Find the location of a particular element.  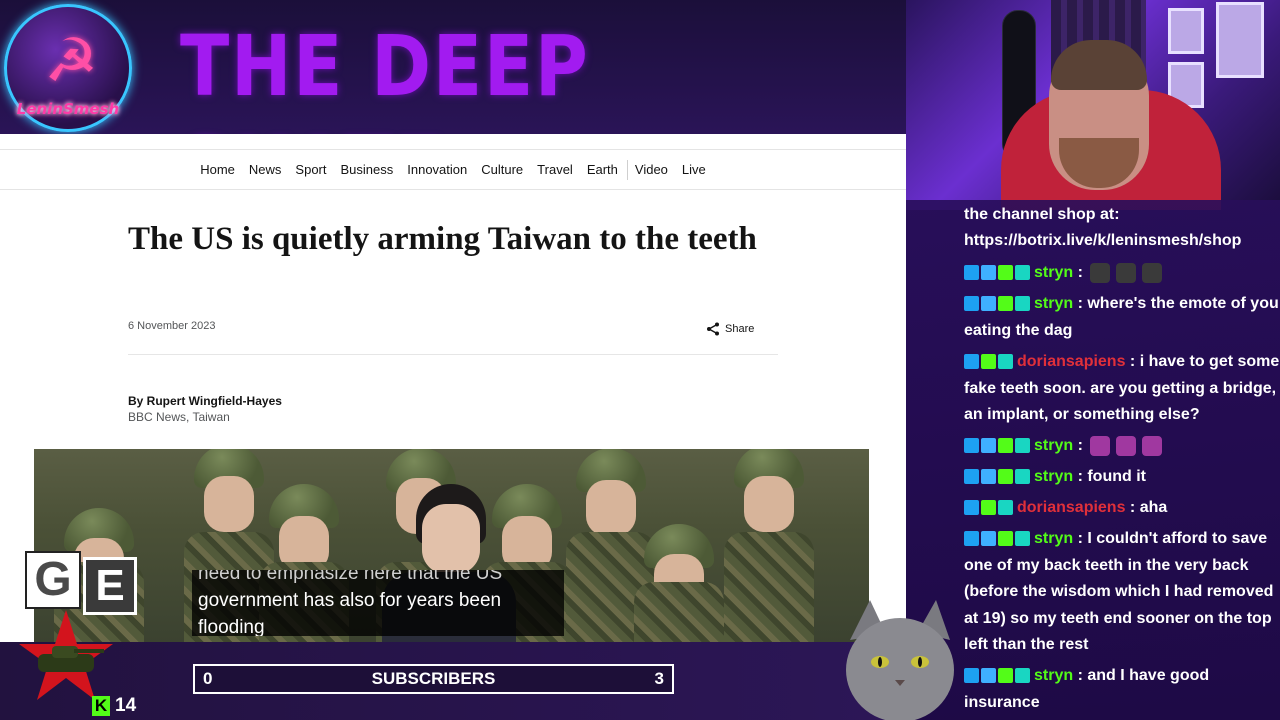

nav-item-culture: Culture is located at coordinates (502, 169).